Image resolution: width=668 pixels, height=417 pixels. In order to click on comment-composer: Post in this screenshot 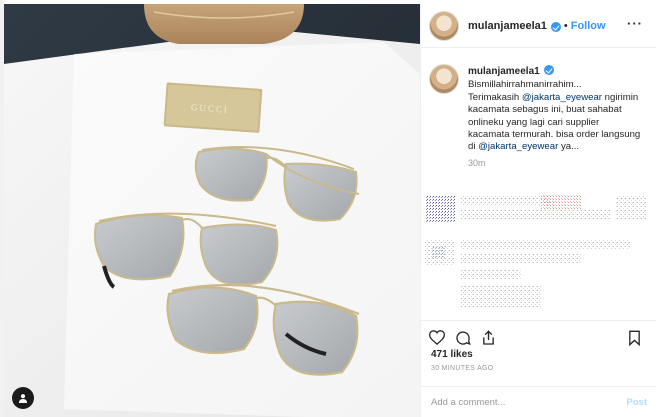, I will do `click(539, 401)`.